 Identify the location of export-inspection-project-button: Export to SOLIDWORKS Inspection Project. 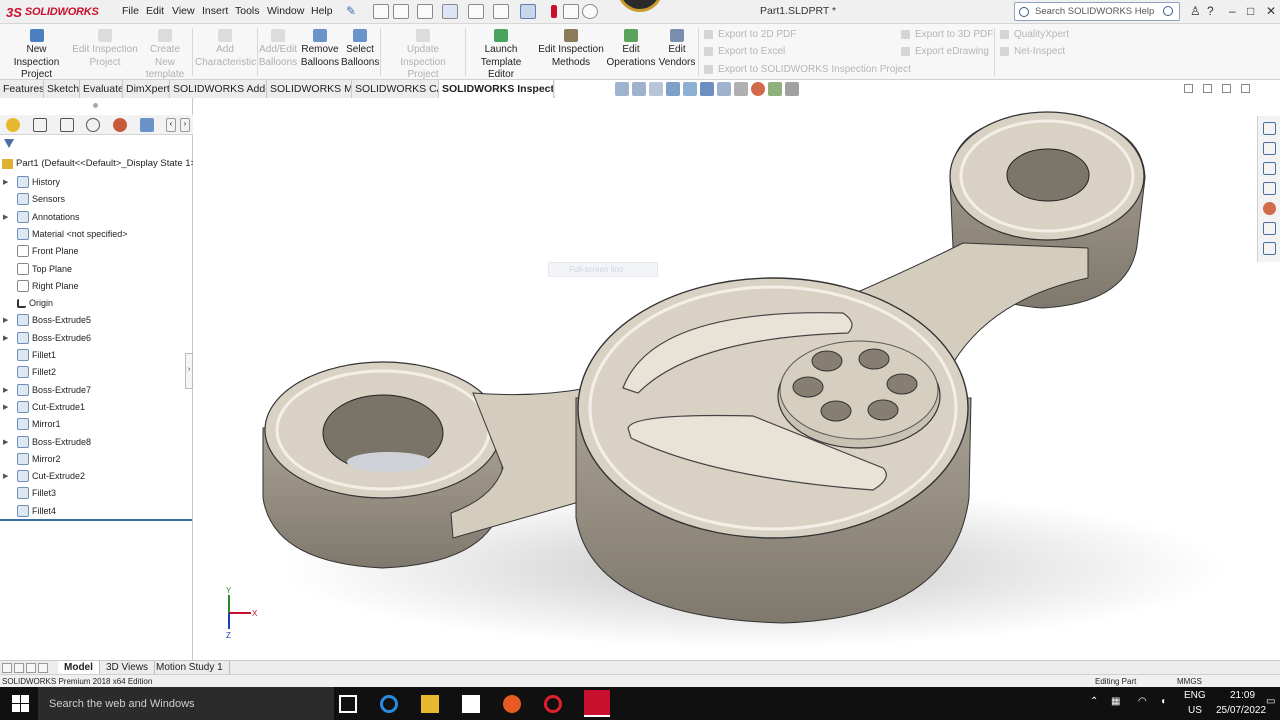
(807, 69).